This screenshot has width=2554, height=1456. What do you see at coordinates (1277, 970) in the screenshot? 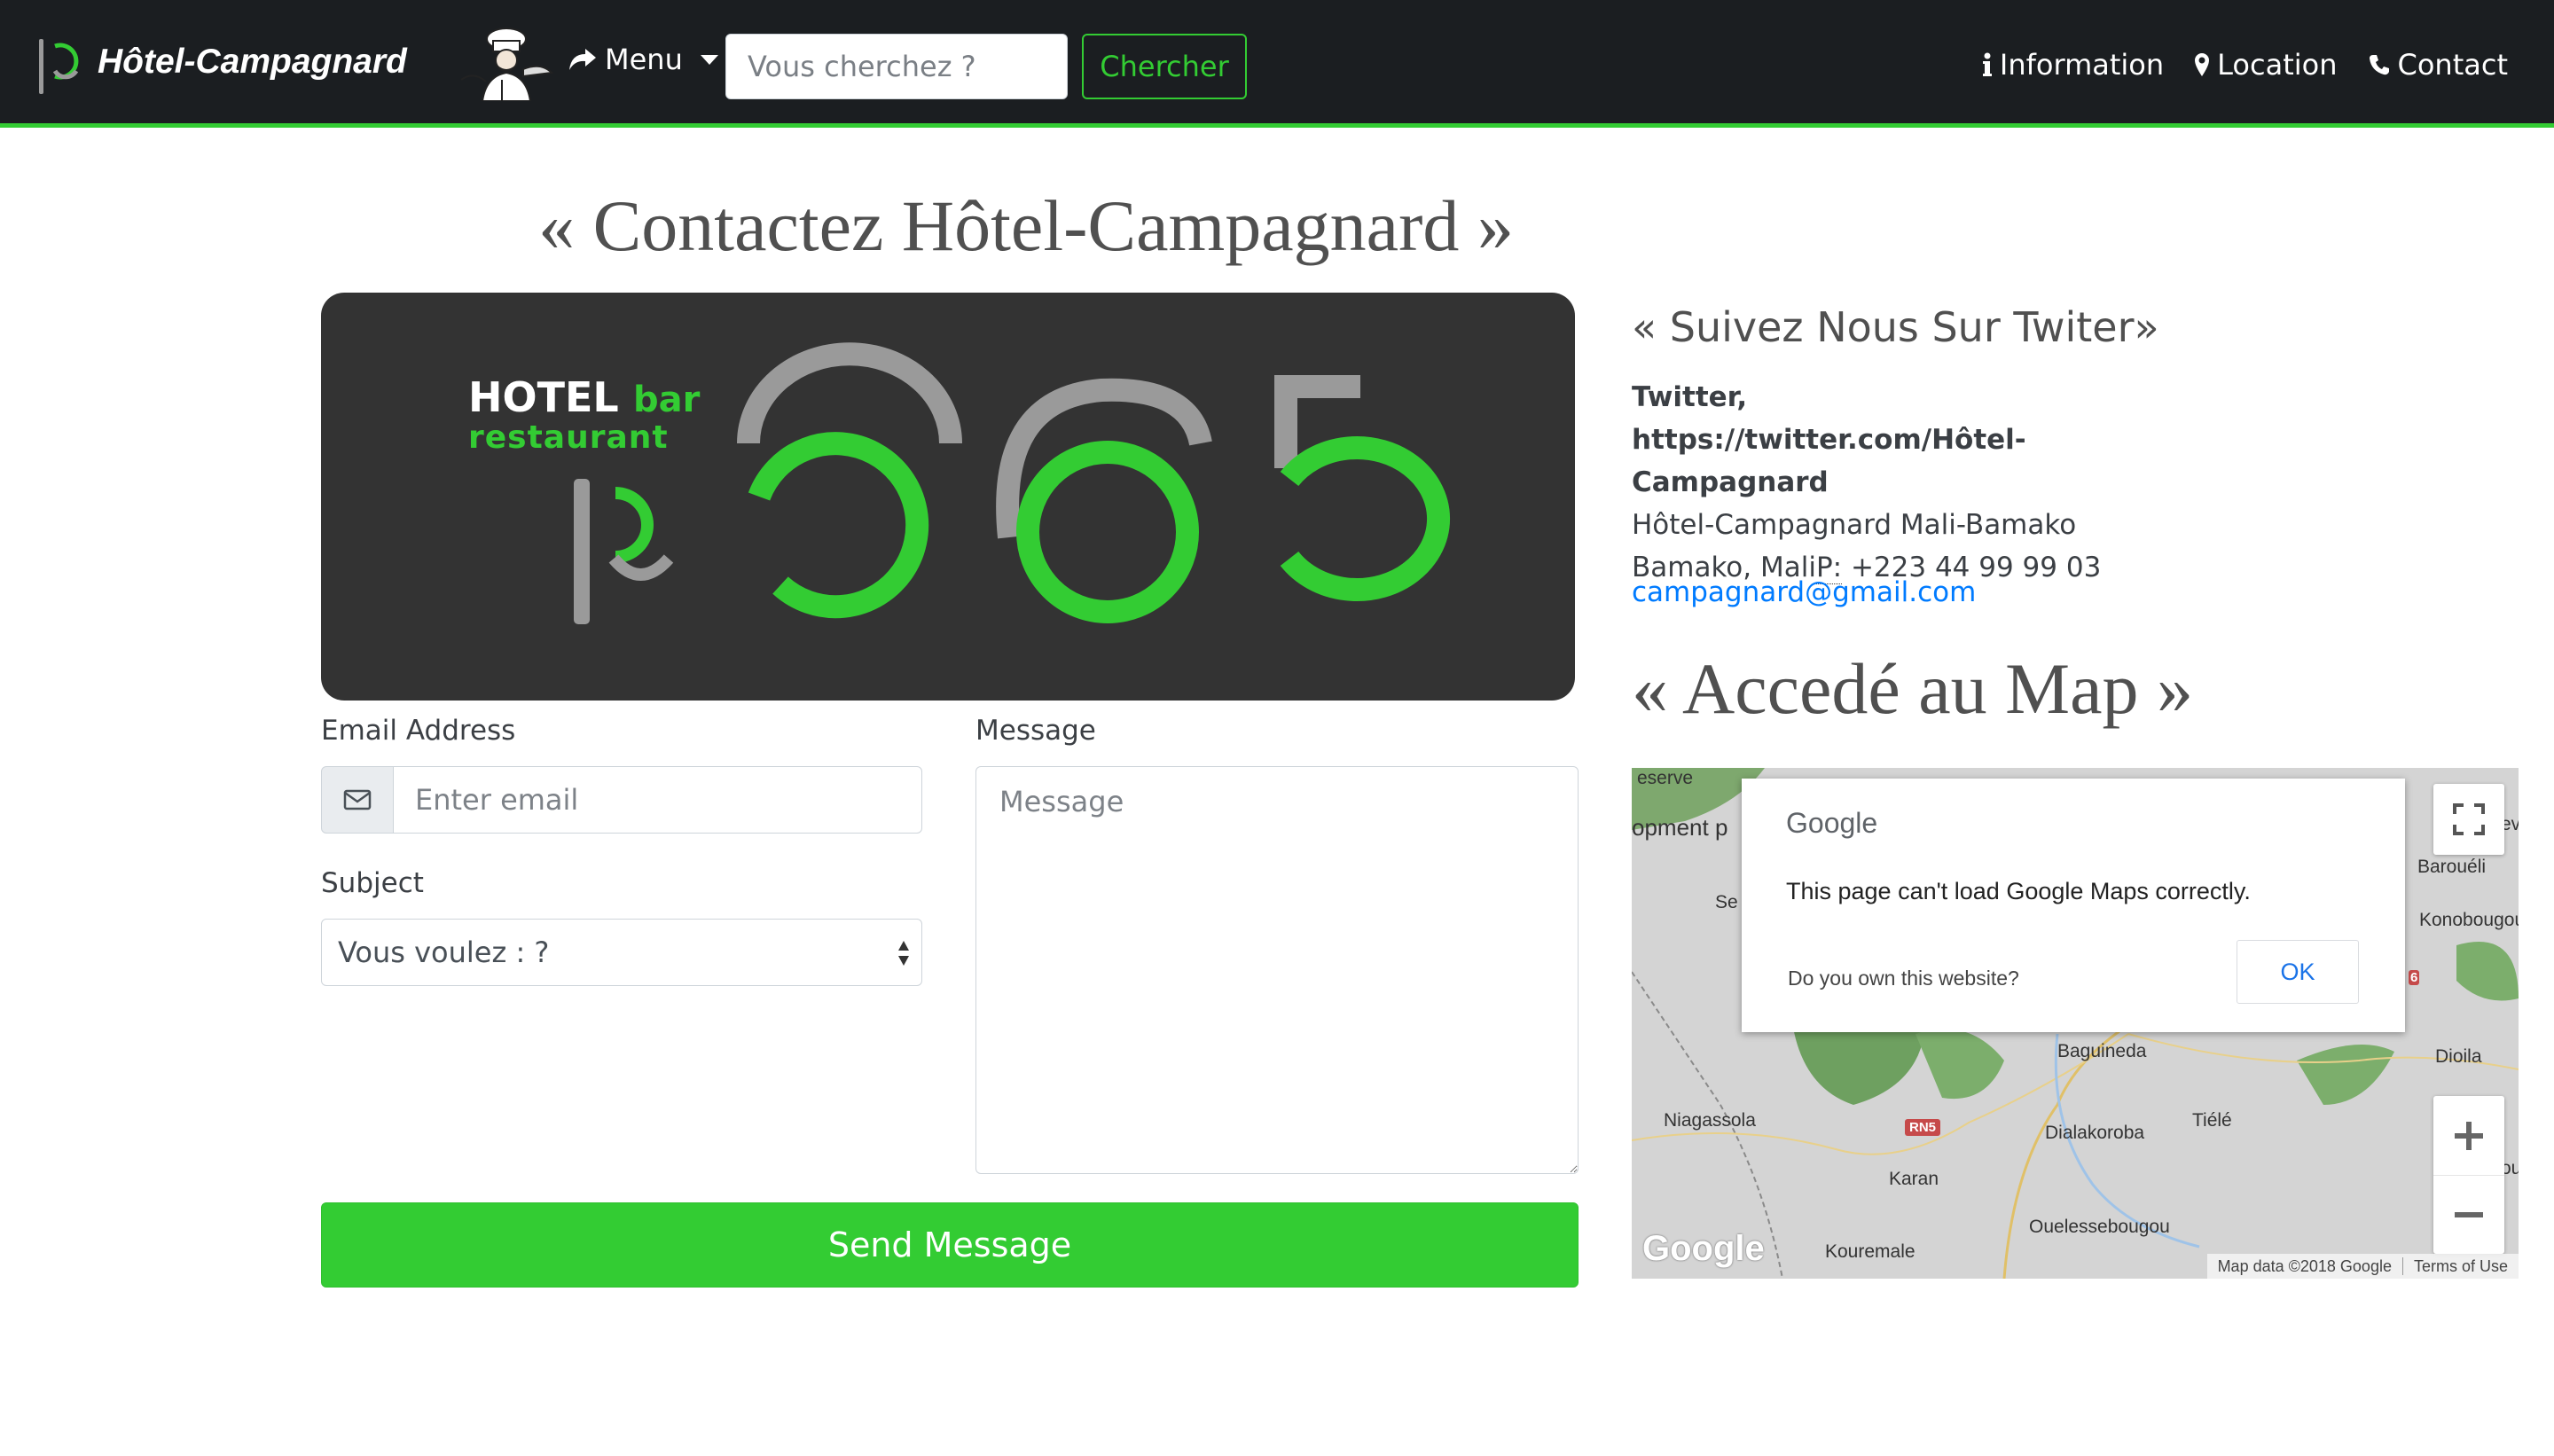
I see `message-textarea` at bounding box center [1277, 970].